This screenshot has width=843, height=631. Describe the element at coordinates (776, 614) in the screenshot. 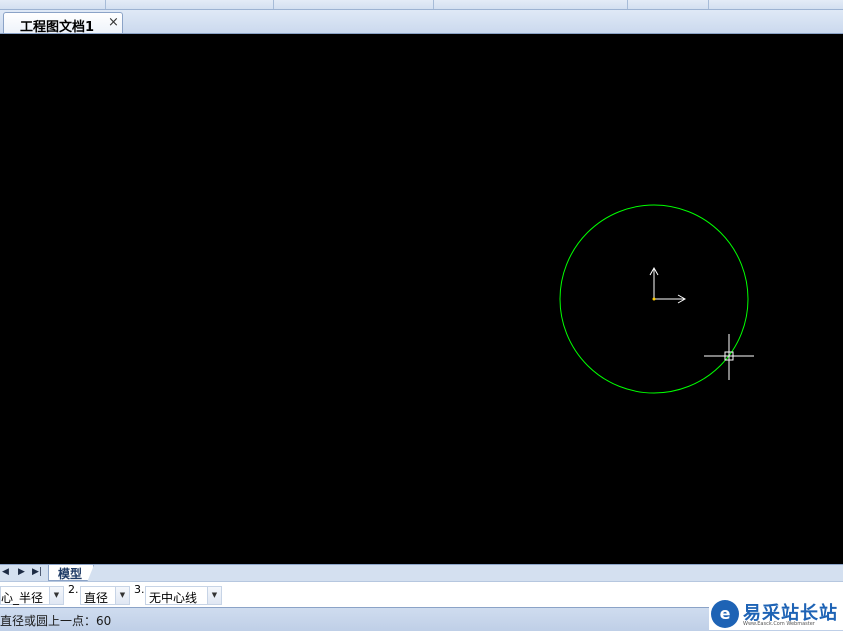

I see `watermark: e 易采站长站 Www.Easck.Com Webmaster` at that location.